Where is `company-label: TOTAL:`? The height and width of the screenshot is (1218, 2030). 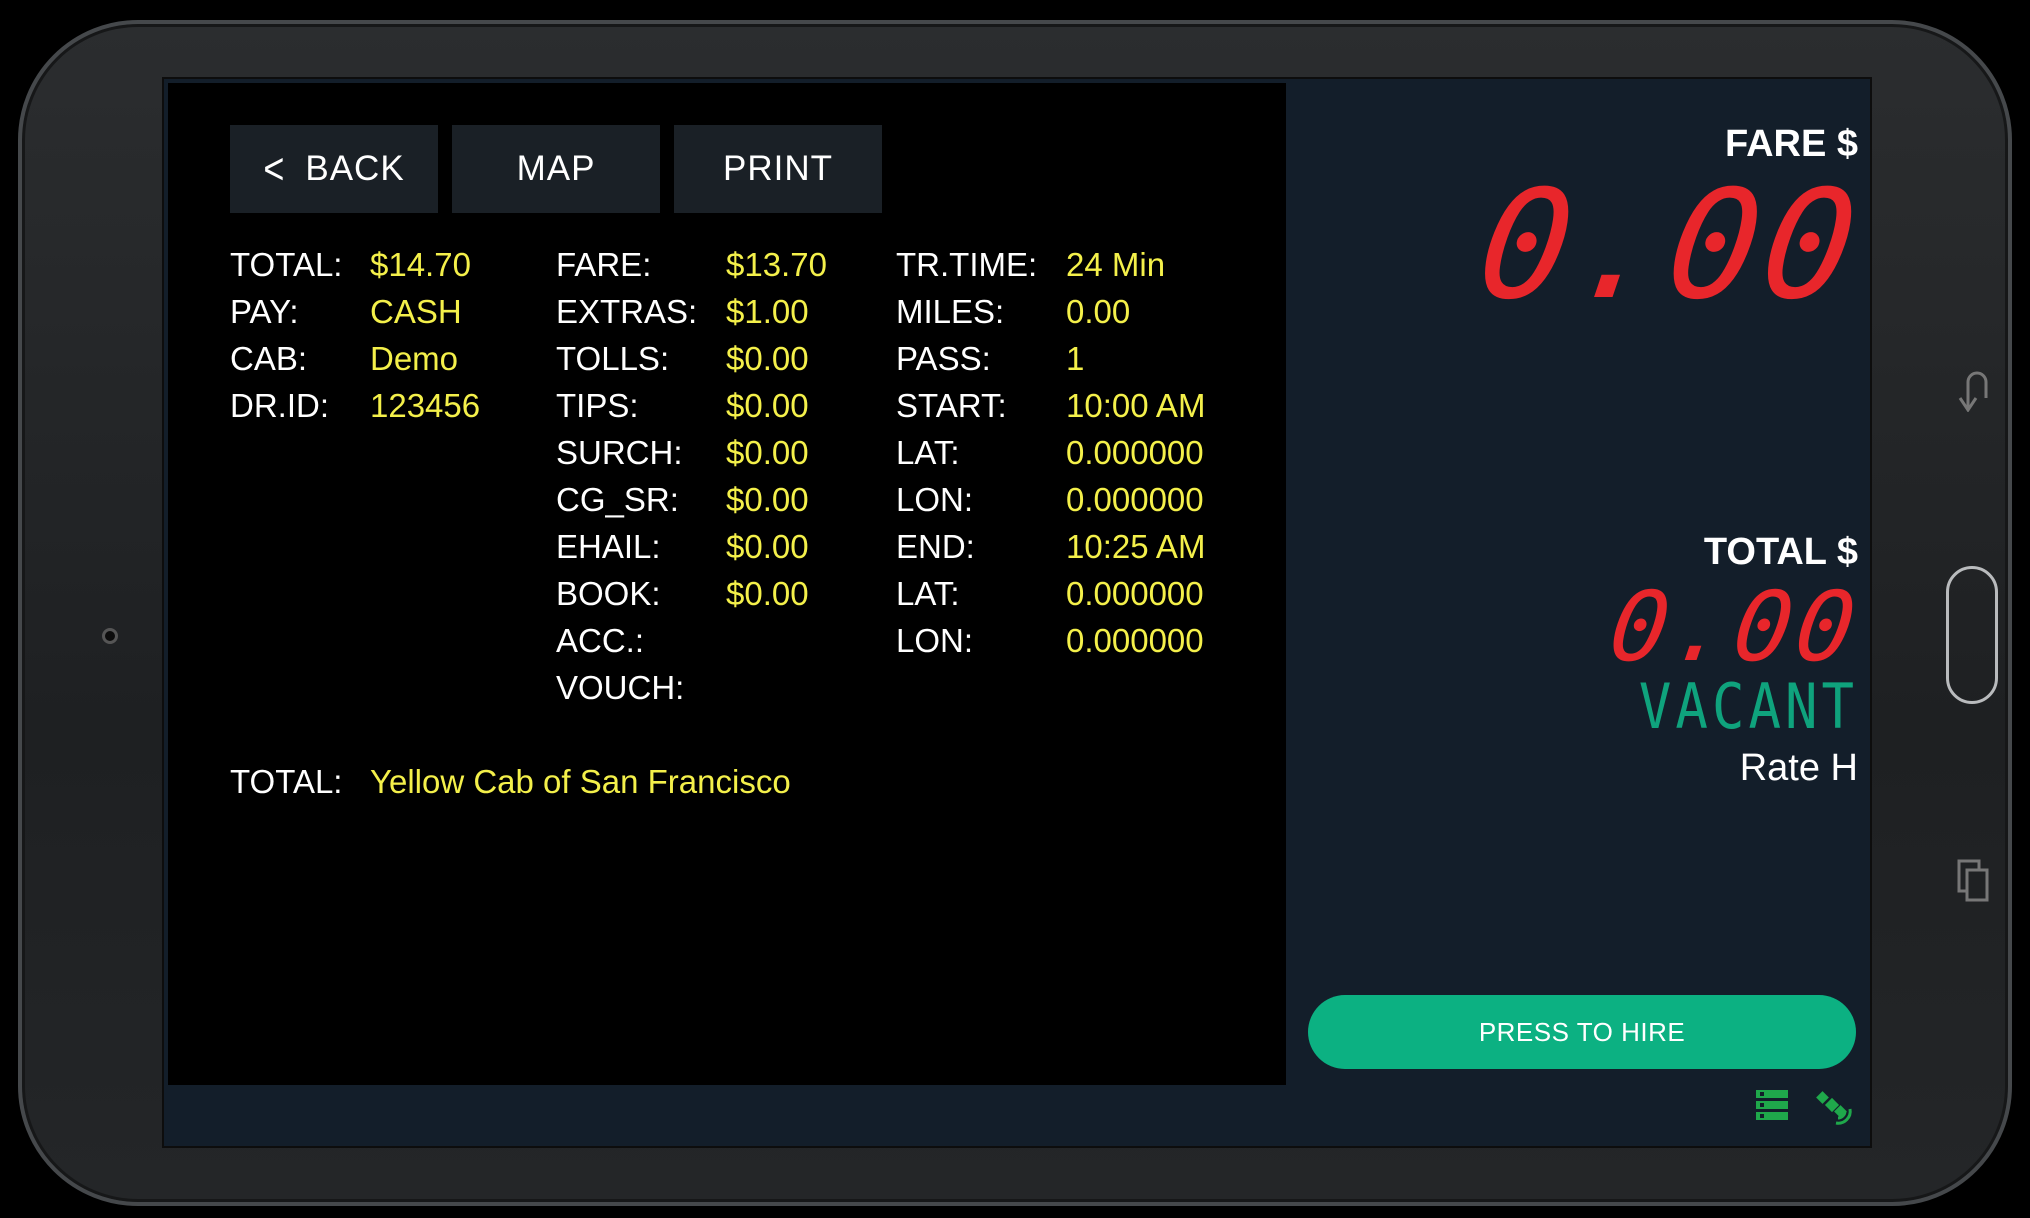 company-label: TOTAL: is located at coordinates (286, 781).